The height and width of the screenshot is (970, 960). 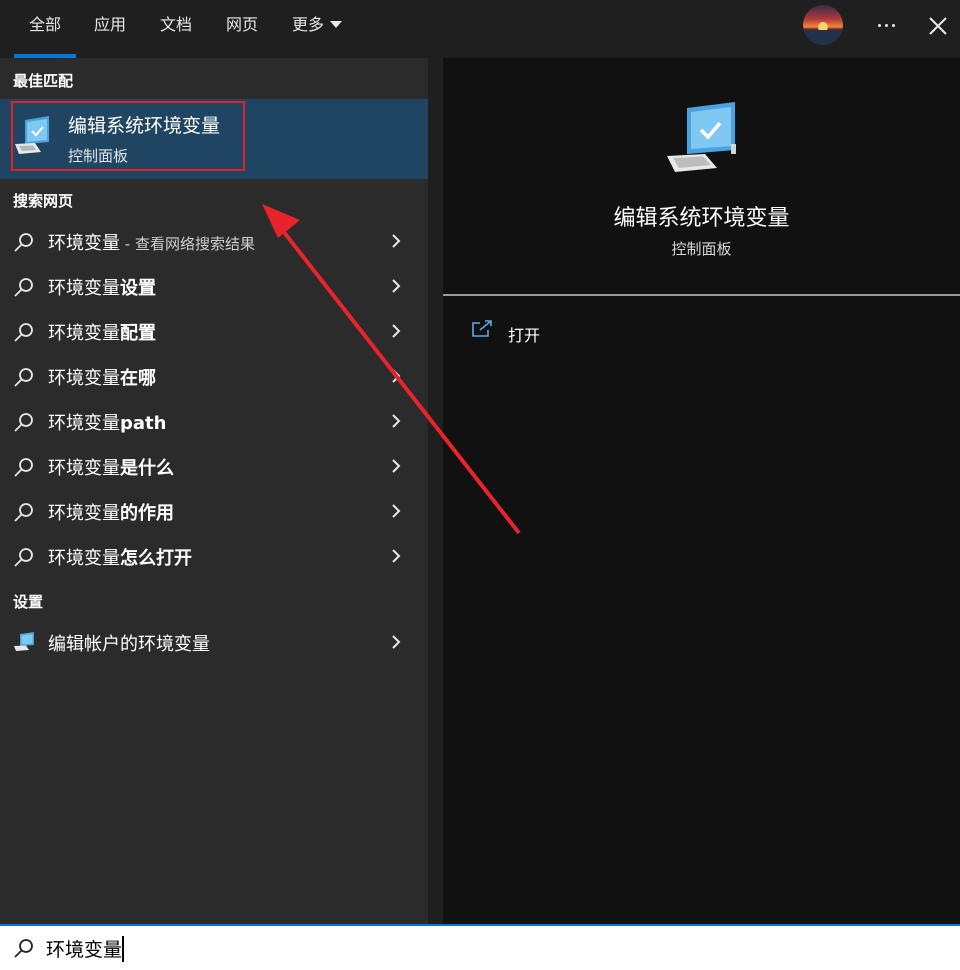 I want to click on tab-all: 全部, so click(x=45, y=29).